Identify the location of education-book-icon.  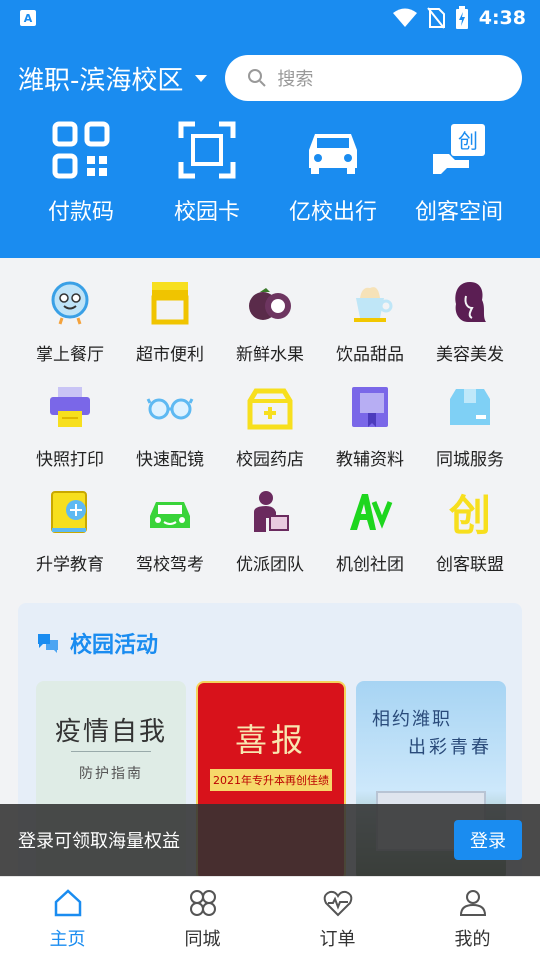
(69, 512).